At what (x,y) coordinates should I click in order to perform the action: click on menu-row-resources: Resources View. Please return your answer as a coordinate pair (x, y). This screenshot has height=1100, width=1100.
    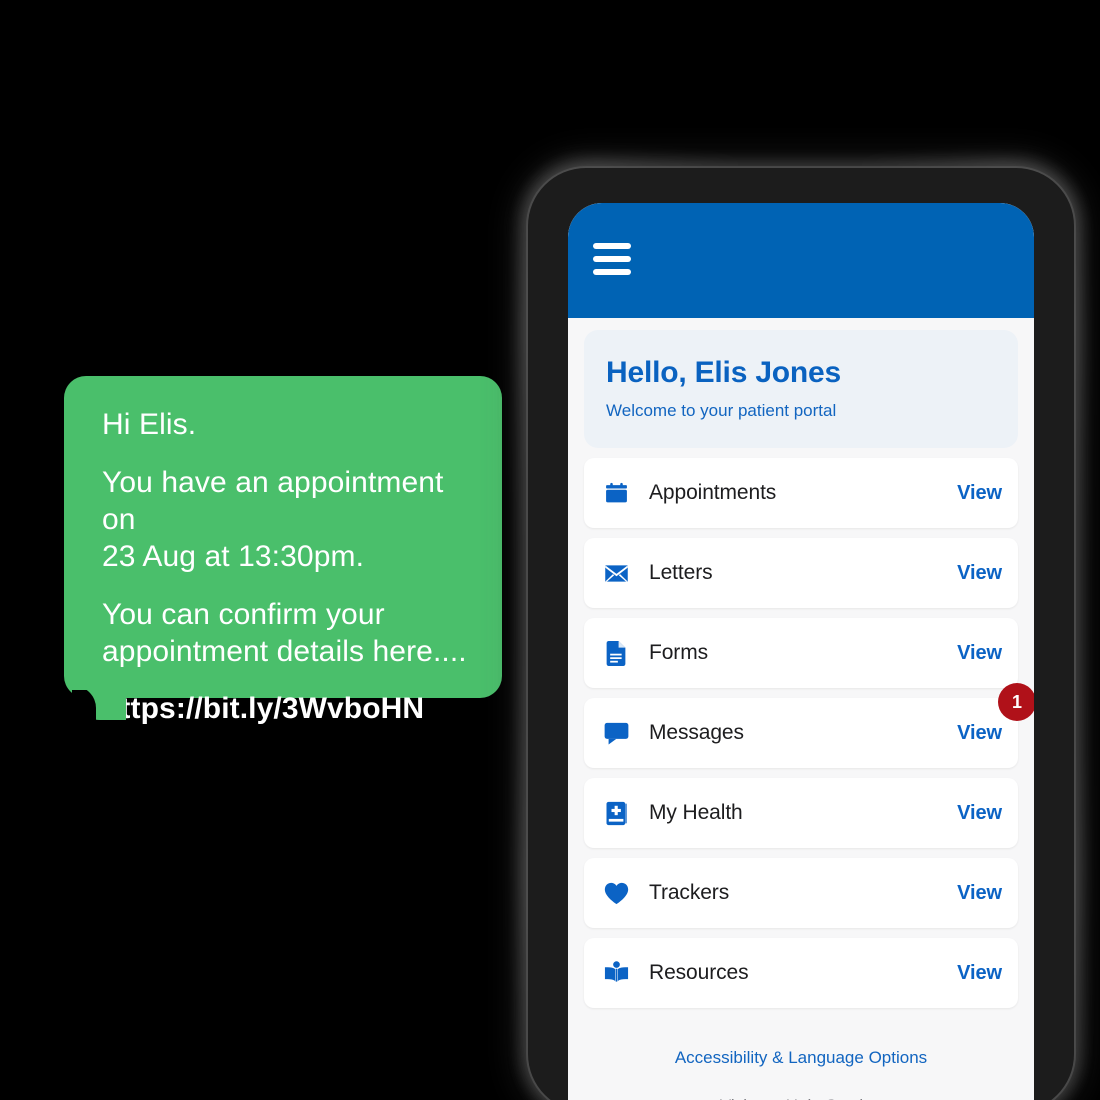
    Looking at the image, I should click on (801, 973).